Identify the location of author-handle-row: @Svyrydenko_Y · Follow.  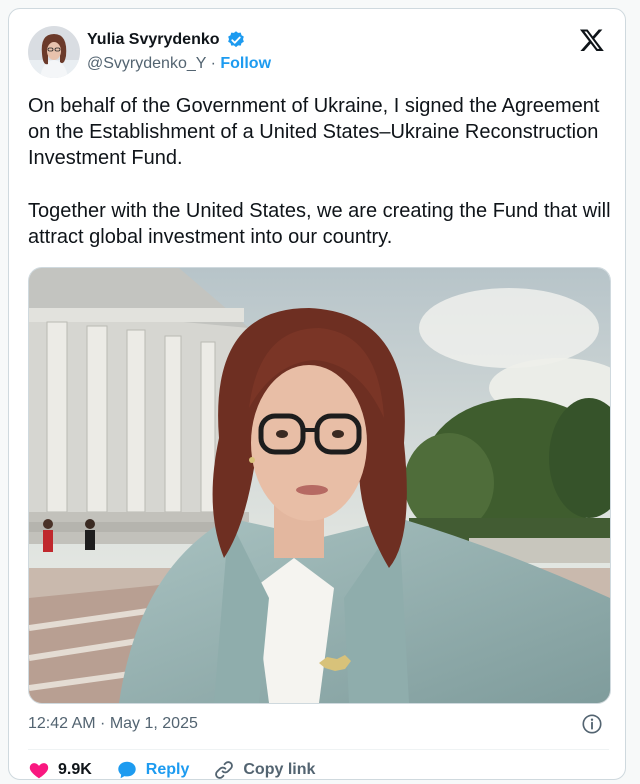
(179, 64).